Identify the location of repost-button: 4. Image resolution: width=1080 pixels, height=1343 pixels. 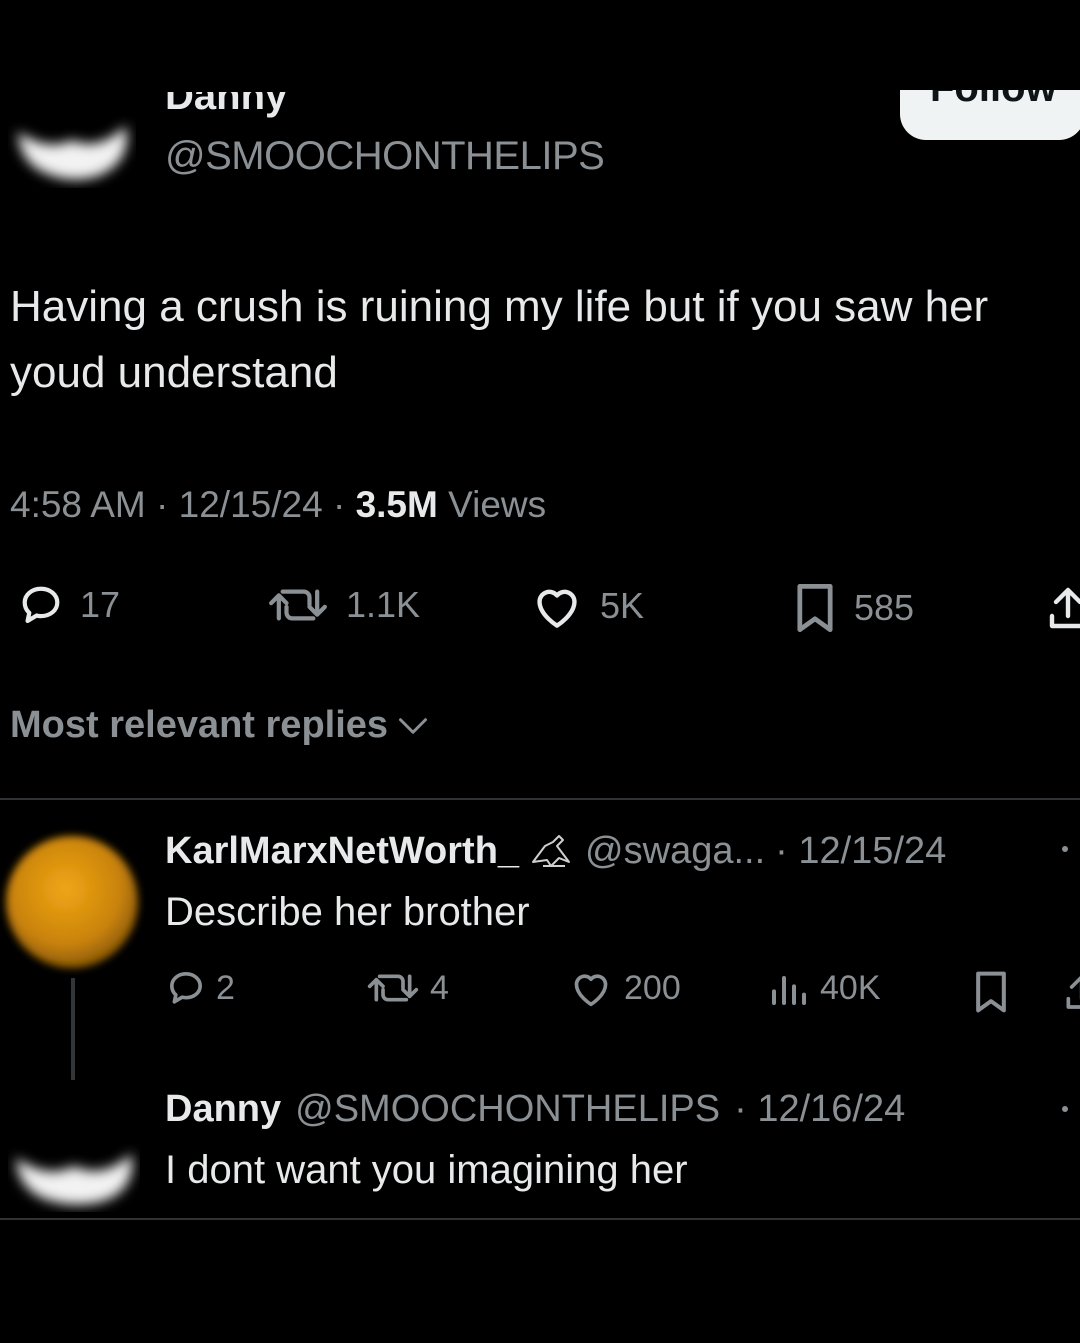
(407, 988).